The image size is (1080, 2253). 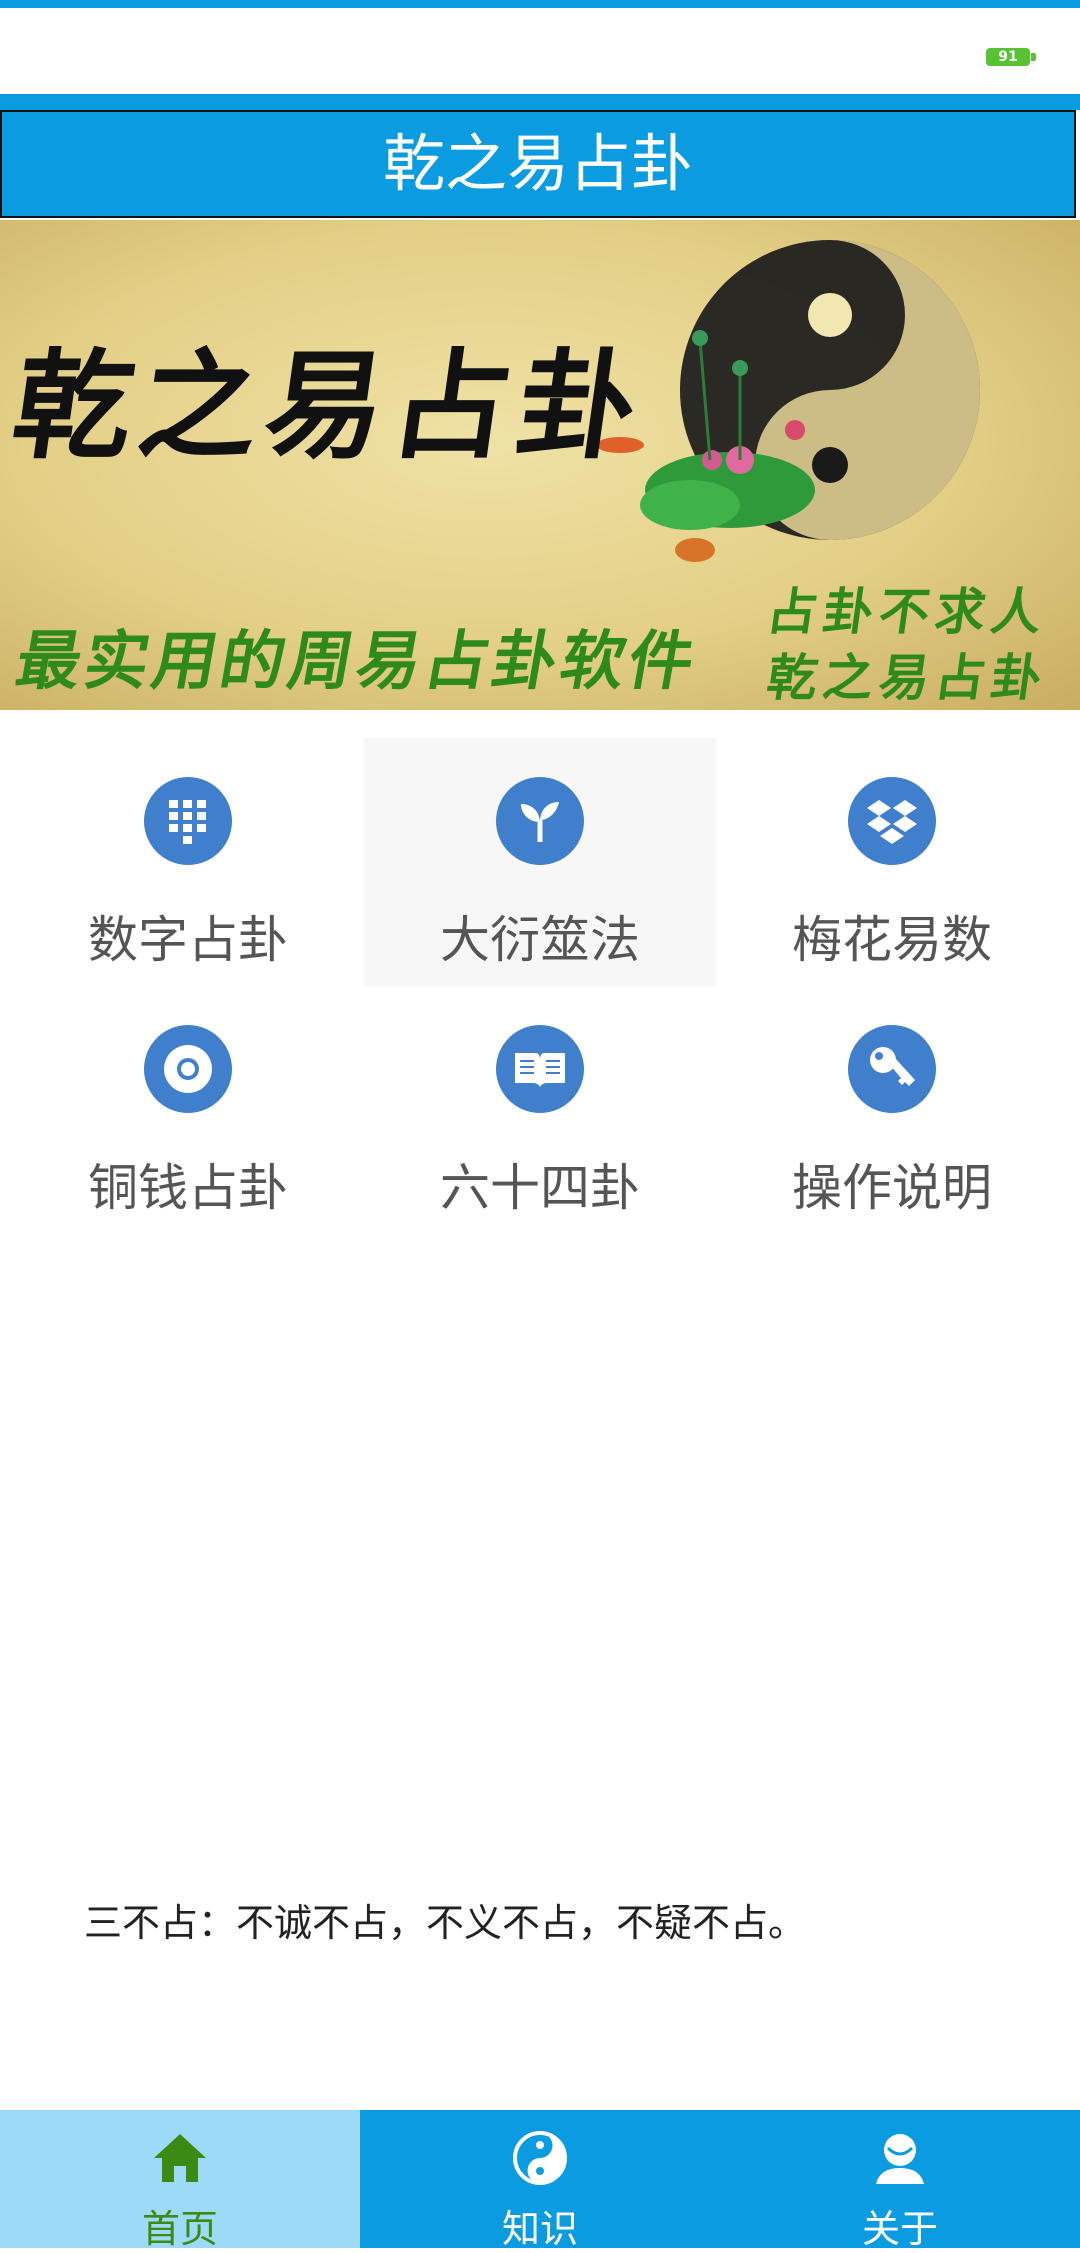 What do you see at coordinates (179, 2229) in the screenshot?
I see `tab-label: 首页` at bounding box center [179, 2229].